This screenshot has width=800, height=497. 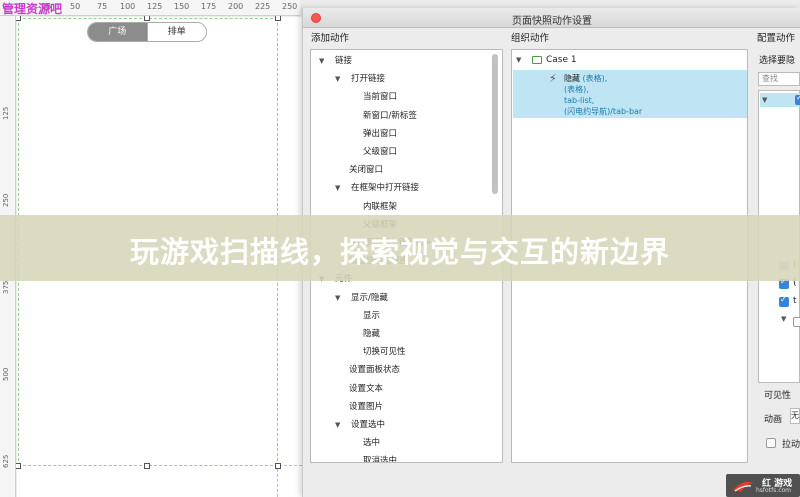 I want to click on action-tree-item: 新窗口/新标签, so click(x=390, y=116).